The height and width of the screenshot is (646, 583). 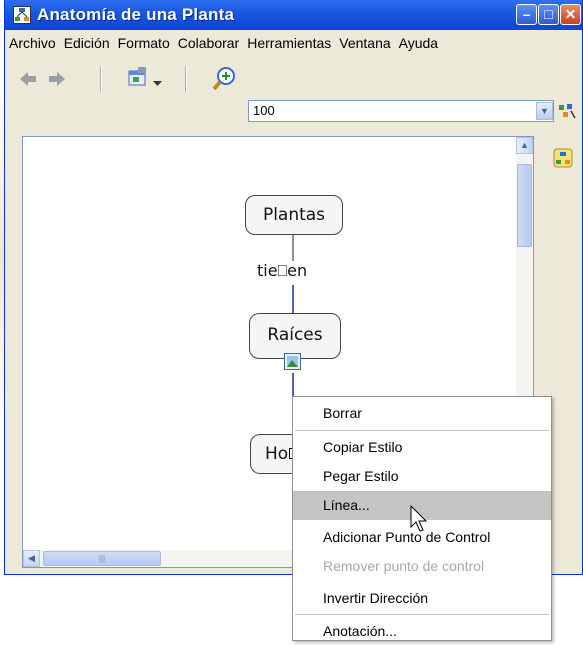 What do you see at coordinates (422, 598) in the screenshot?
I see `menu-item-invertir-direccion: Invertir Dirección` at bounding box center [422, 598].